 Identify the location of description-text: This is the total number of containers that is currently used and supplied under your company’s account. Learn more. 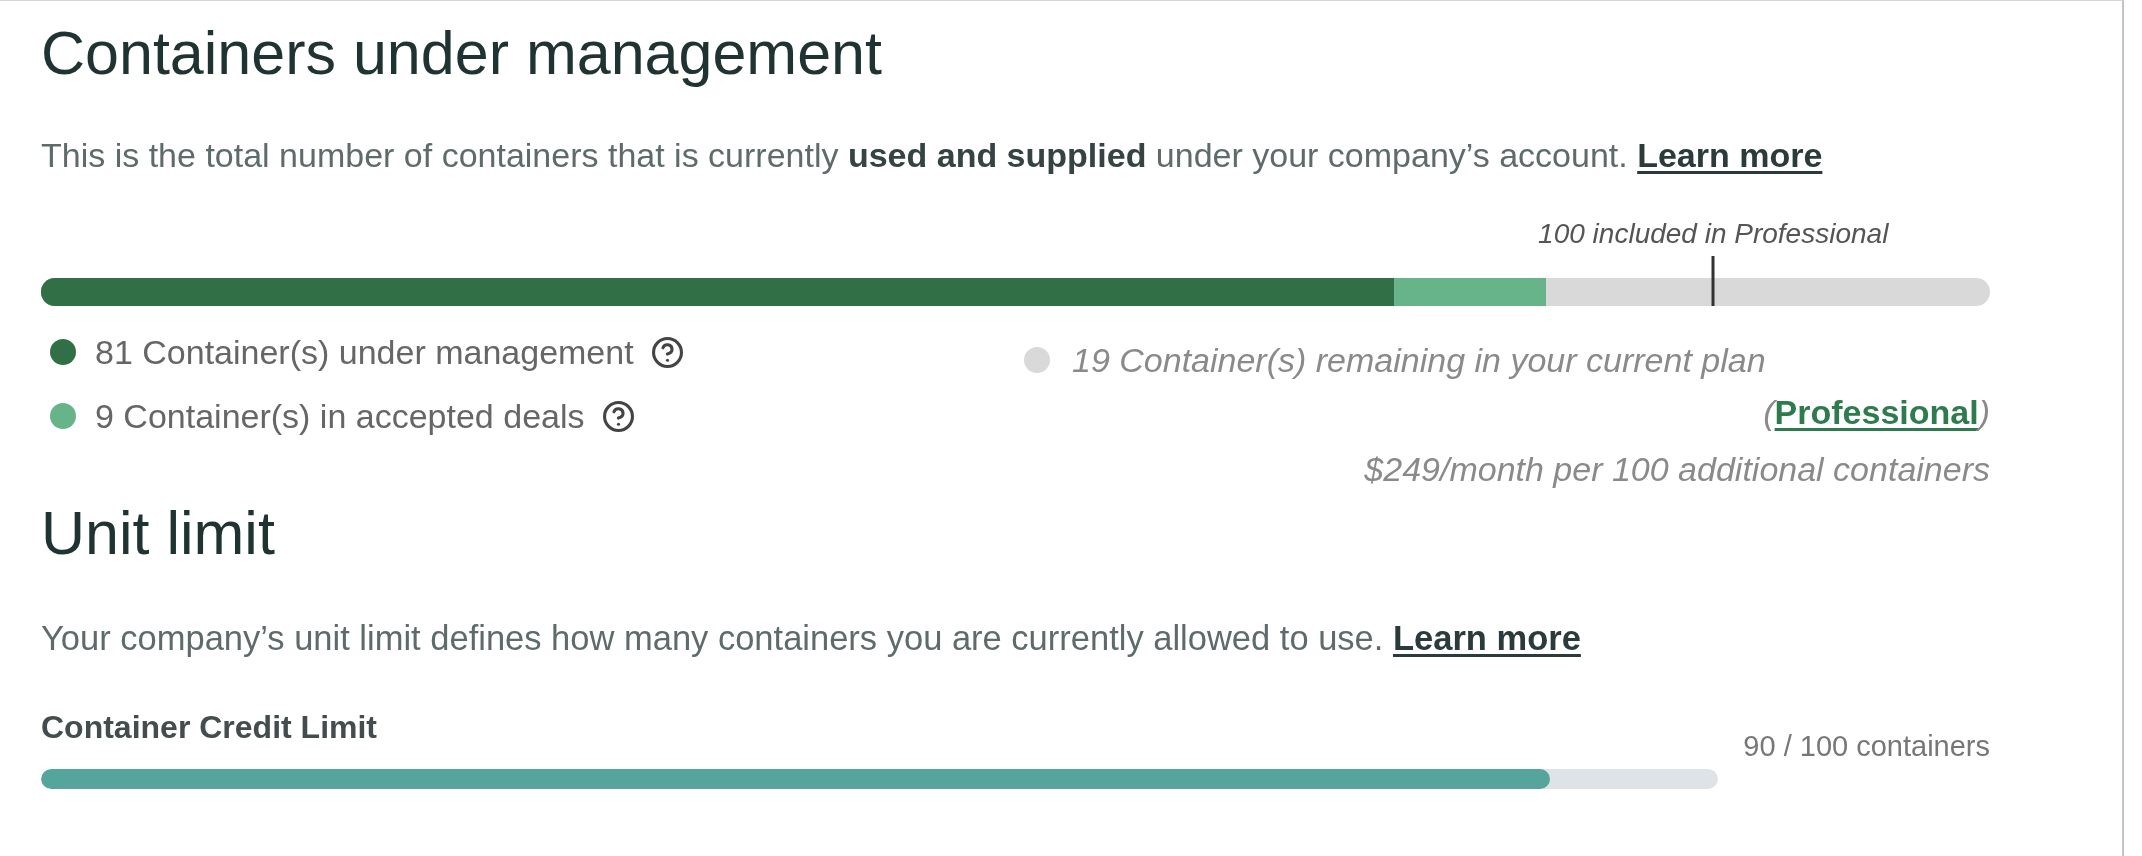
(932, 155).